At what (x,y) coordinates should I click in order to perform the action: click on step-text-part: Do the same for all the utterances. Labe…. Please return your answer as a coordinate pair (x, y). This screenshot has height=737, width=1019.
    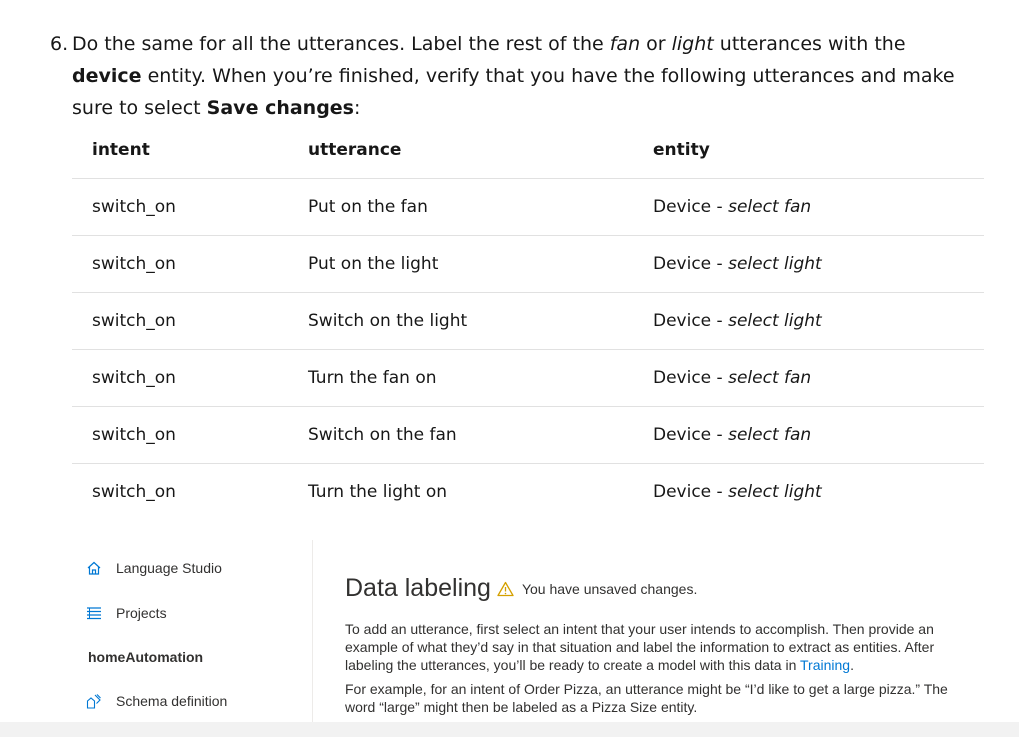
    Looking at the image, I should click on (341, 44).